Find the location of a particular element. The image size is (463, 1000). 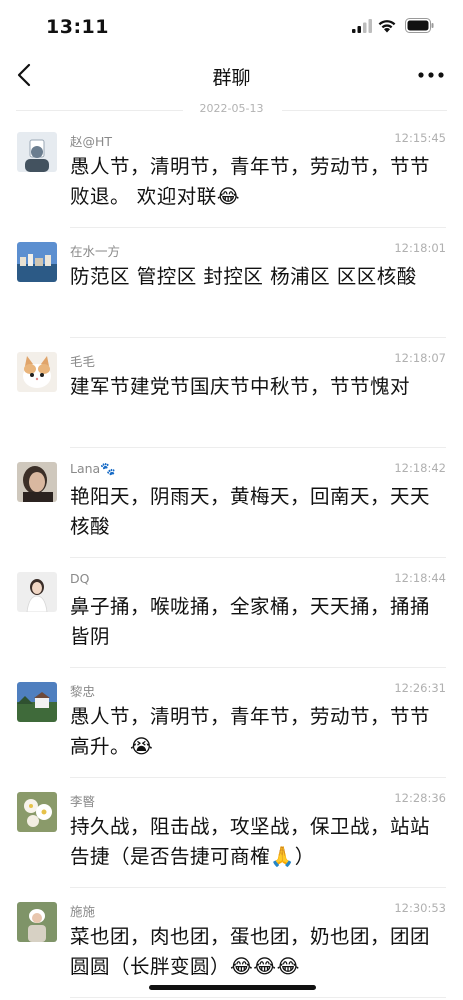

message-text: 鼻子捅，喉咙捅，全家桶，天天捅，捅捅皆阴 is located at coordinates (250, 621).